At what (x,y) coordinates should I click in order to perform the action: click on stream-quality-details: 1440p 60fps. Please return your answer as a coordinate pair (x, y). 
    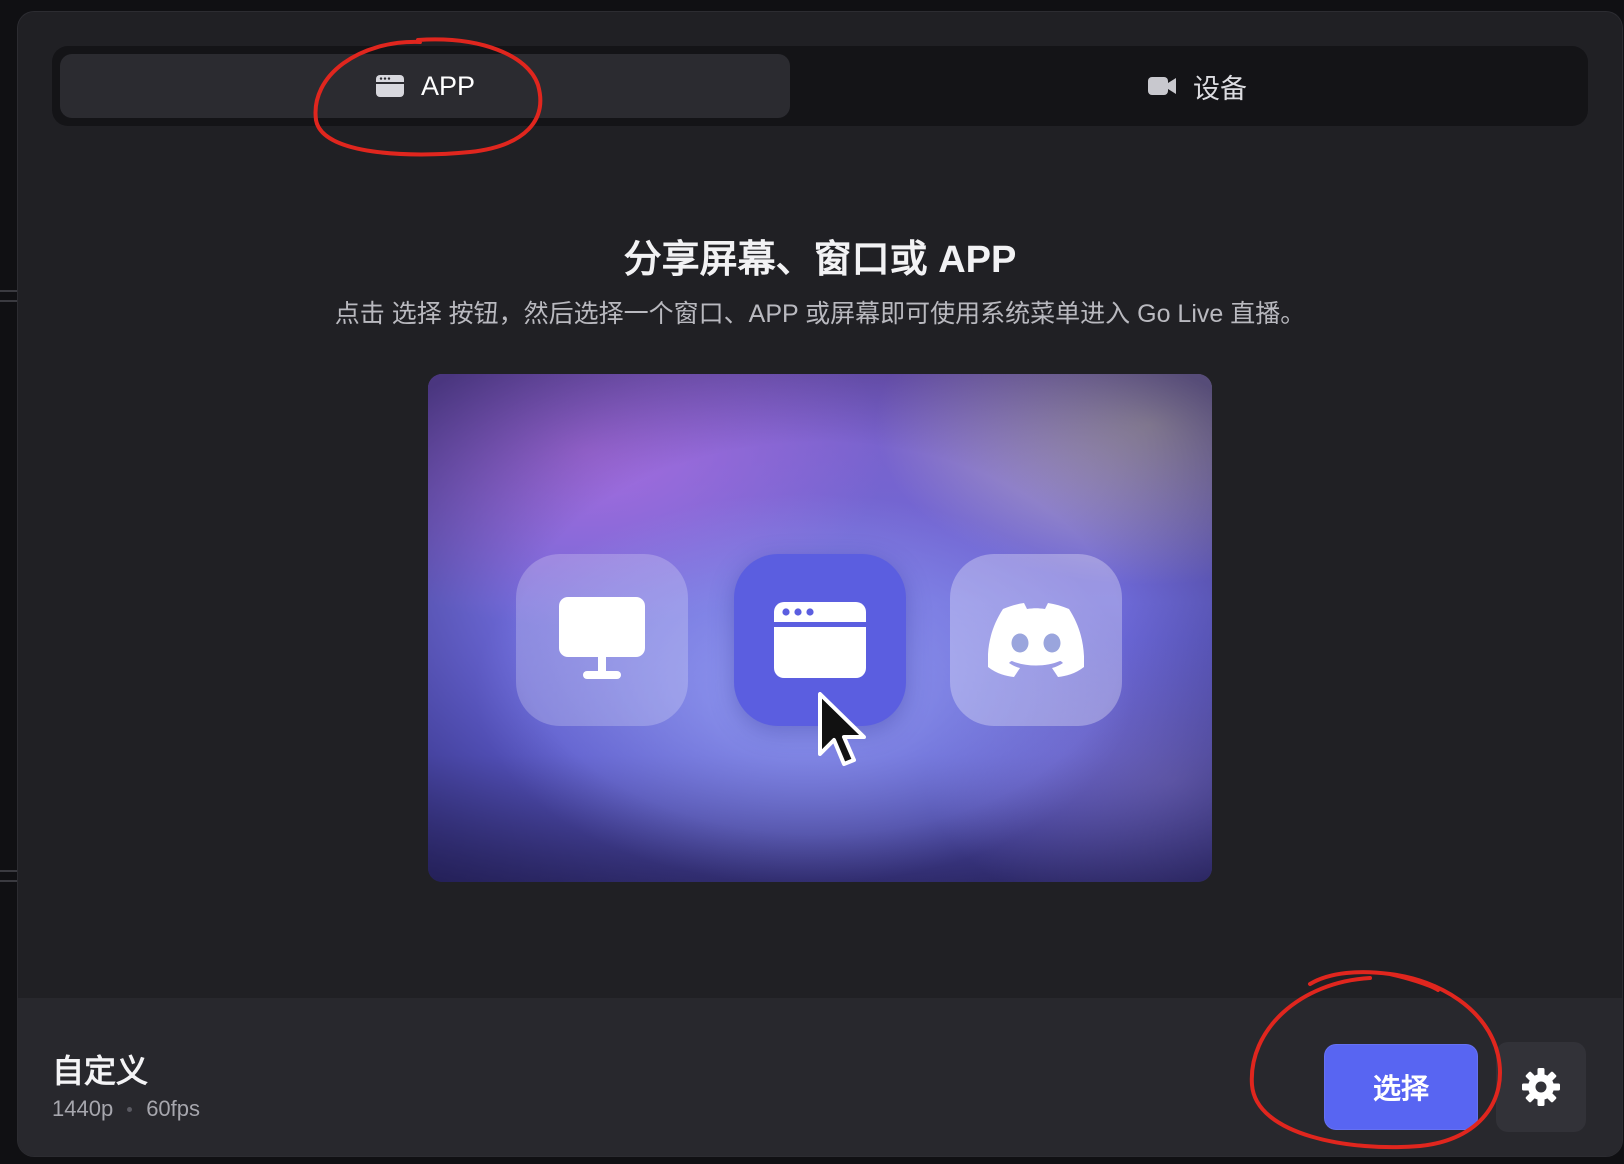
    Looking at the image, I should click on (126, 1109).